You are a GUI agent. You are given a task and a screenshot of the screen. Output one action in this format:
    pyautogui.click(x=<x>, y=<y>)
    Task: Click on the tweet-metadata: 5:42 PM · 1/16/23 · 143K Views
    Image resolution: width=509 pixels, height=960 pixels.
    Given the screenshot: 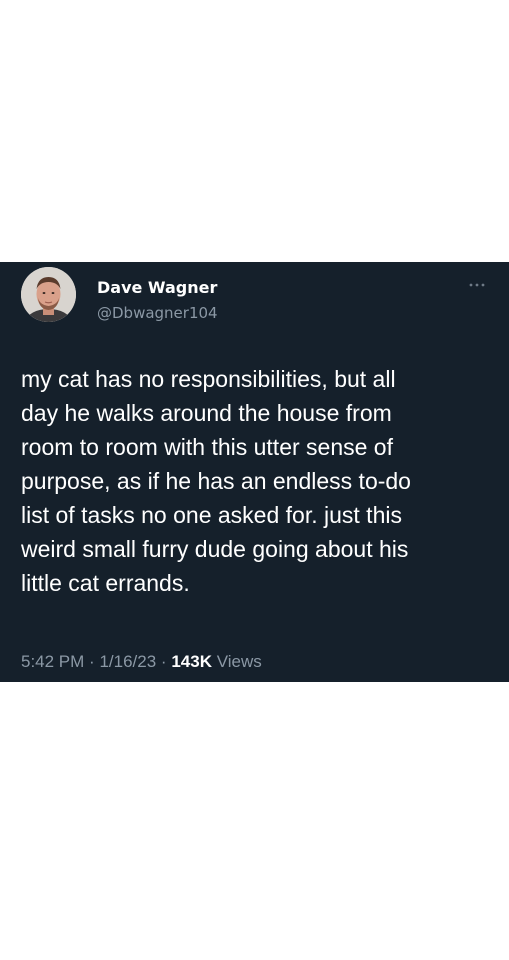 What is the action you would take?
    pyautogui.click(x=141, y=662)
    